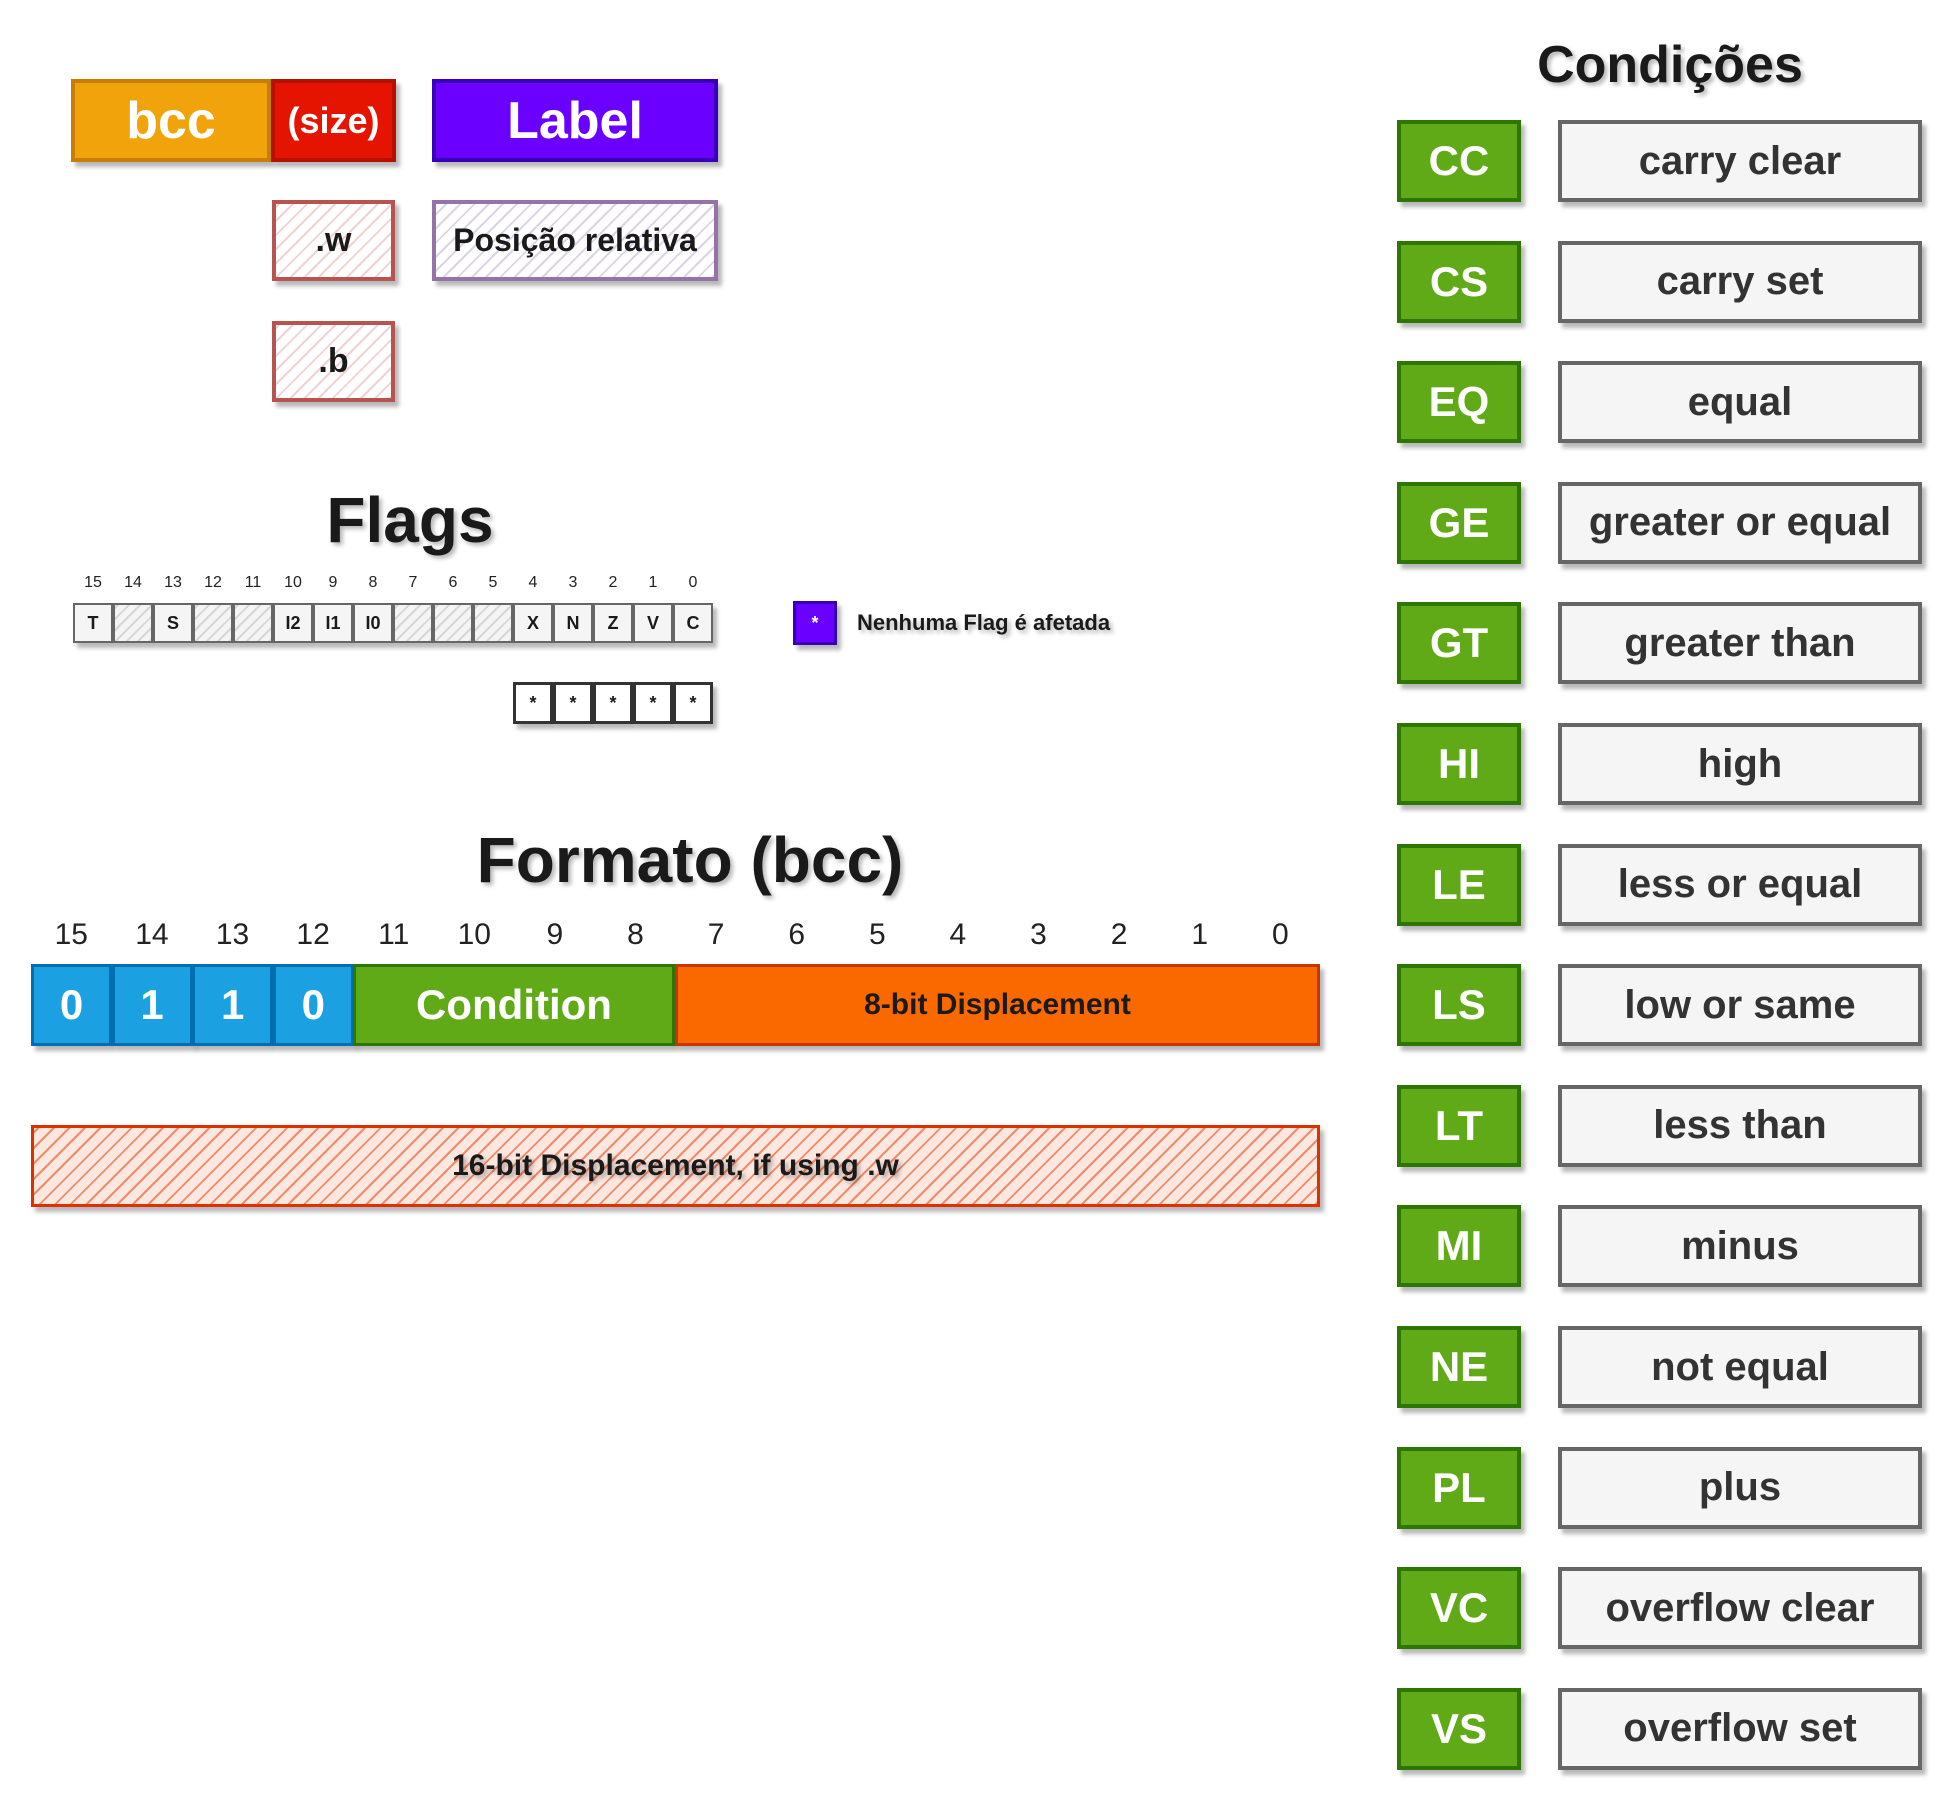 The image size is (1951, 1799). I want to click on flag-bit-number: 12, so click(213, 582).